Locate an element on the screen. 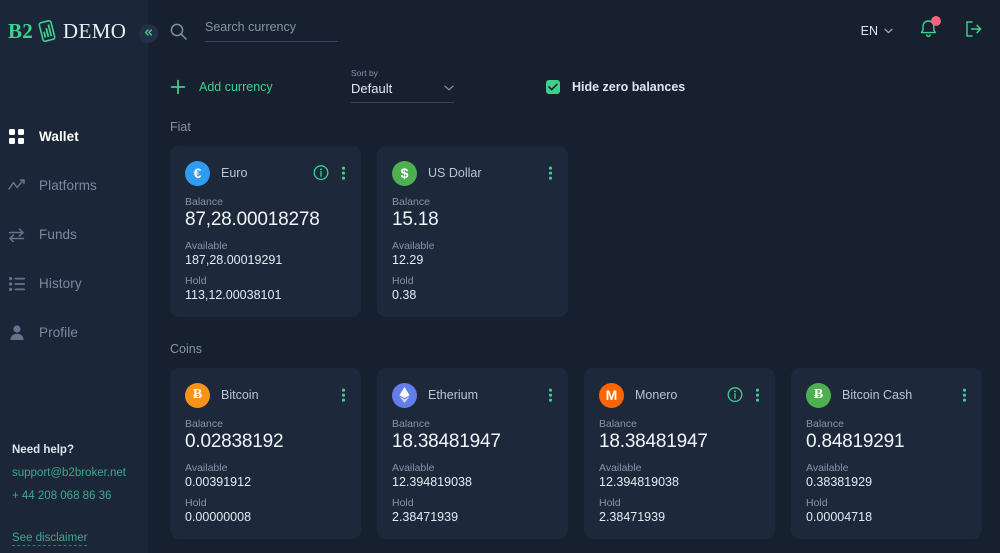 This screenshot has height=553, width=1000. section-title-coins: Coins is located at coordinates (186, 349).